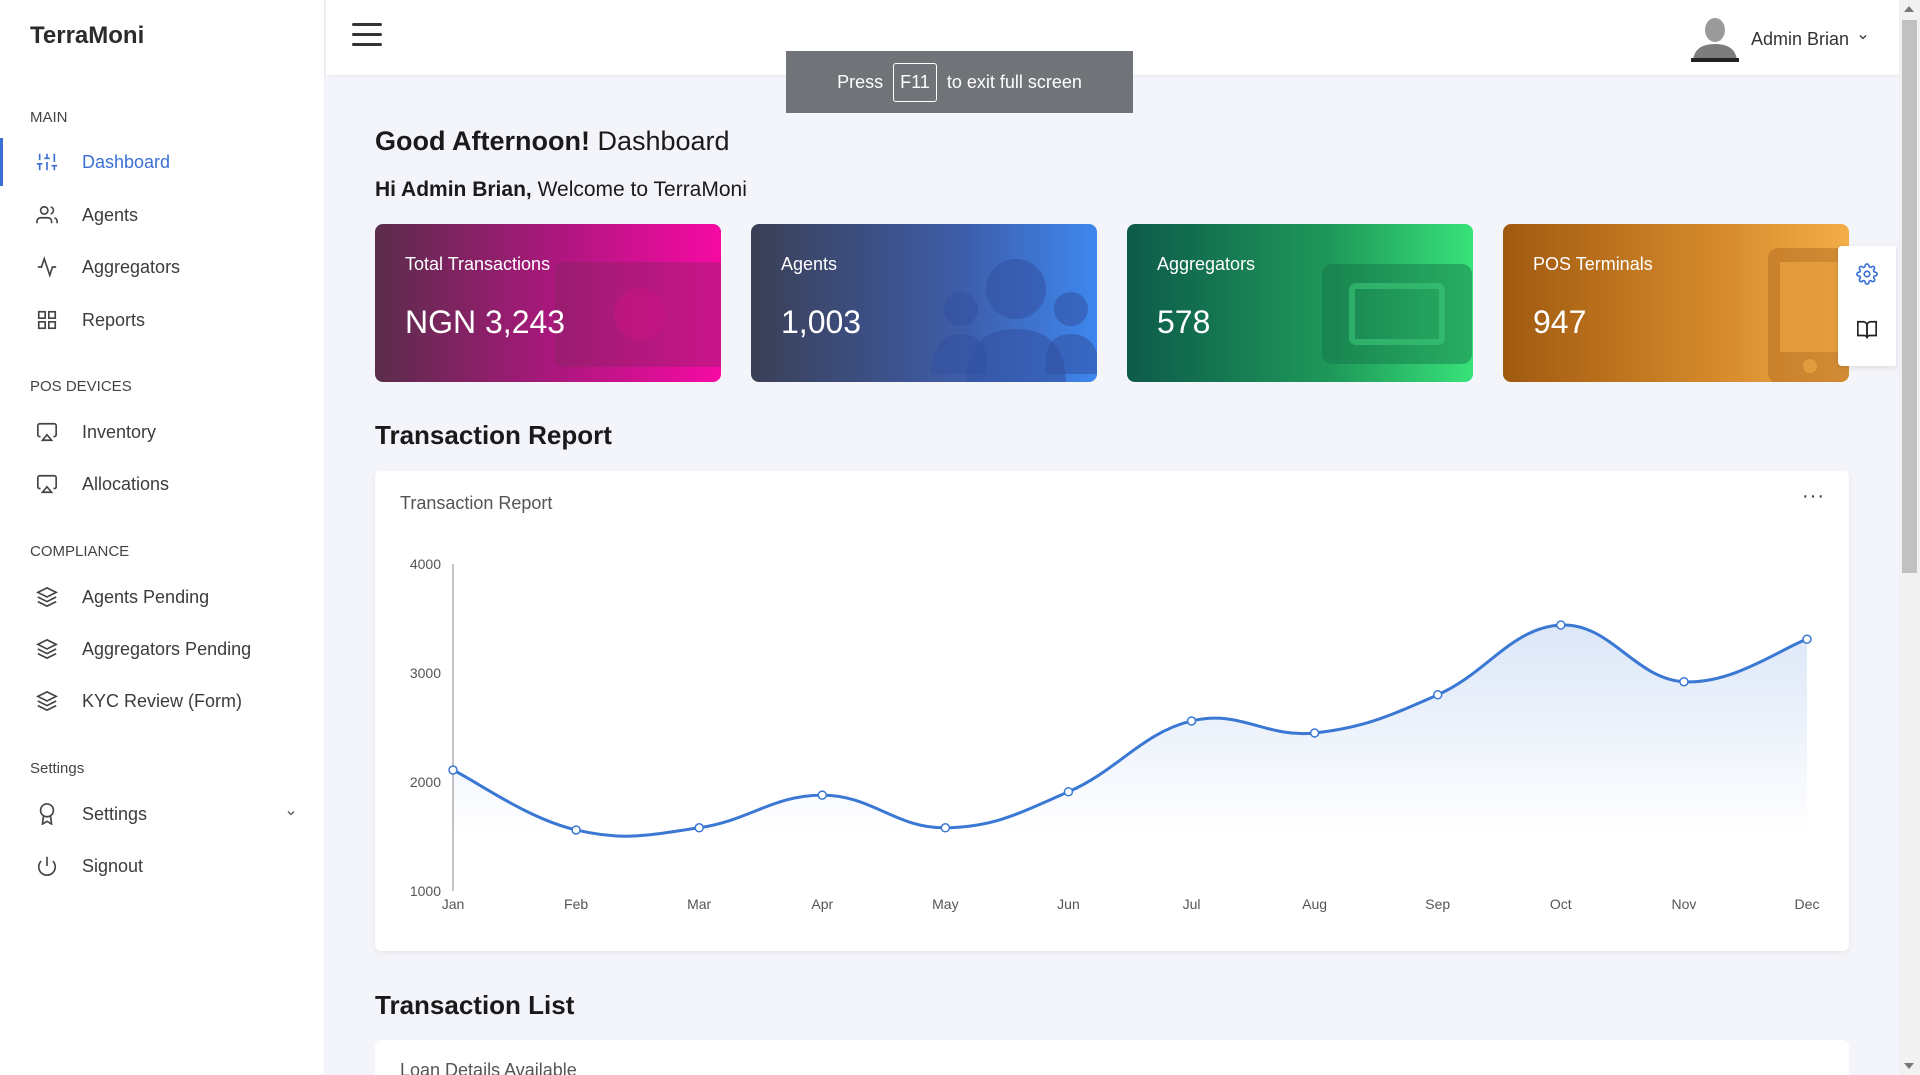 This screenshot has height=1075, width=1920. I want to click on y-tick-label: 3000, so click(425, 673).